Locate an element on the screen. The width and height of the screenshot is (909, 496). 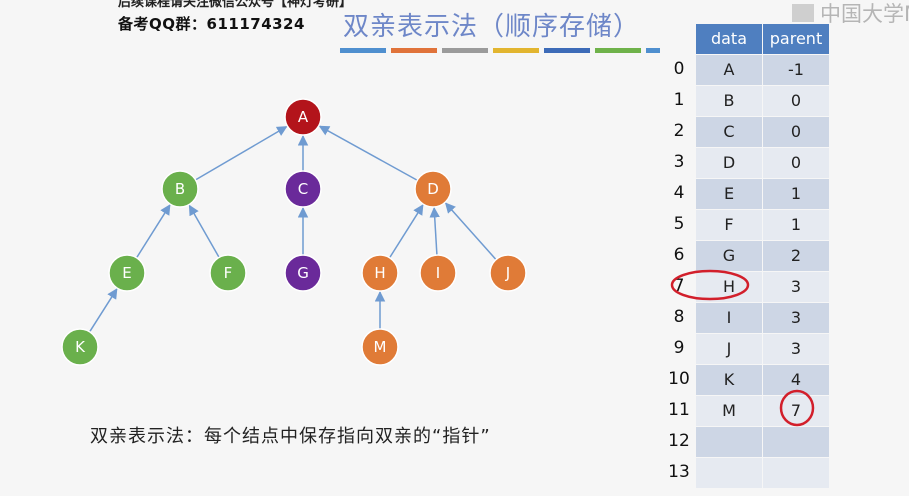
cell-data: G is located at coordinates (729, 256).